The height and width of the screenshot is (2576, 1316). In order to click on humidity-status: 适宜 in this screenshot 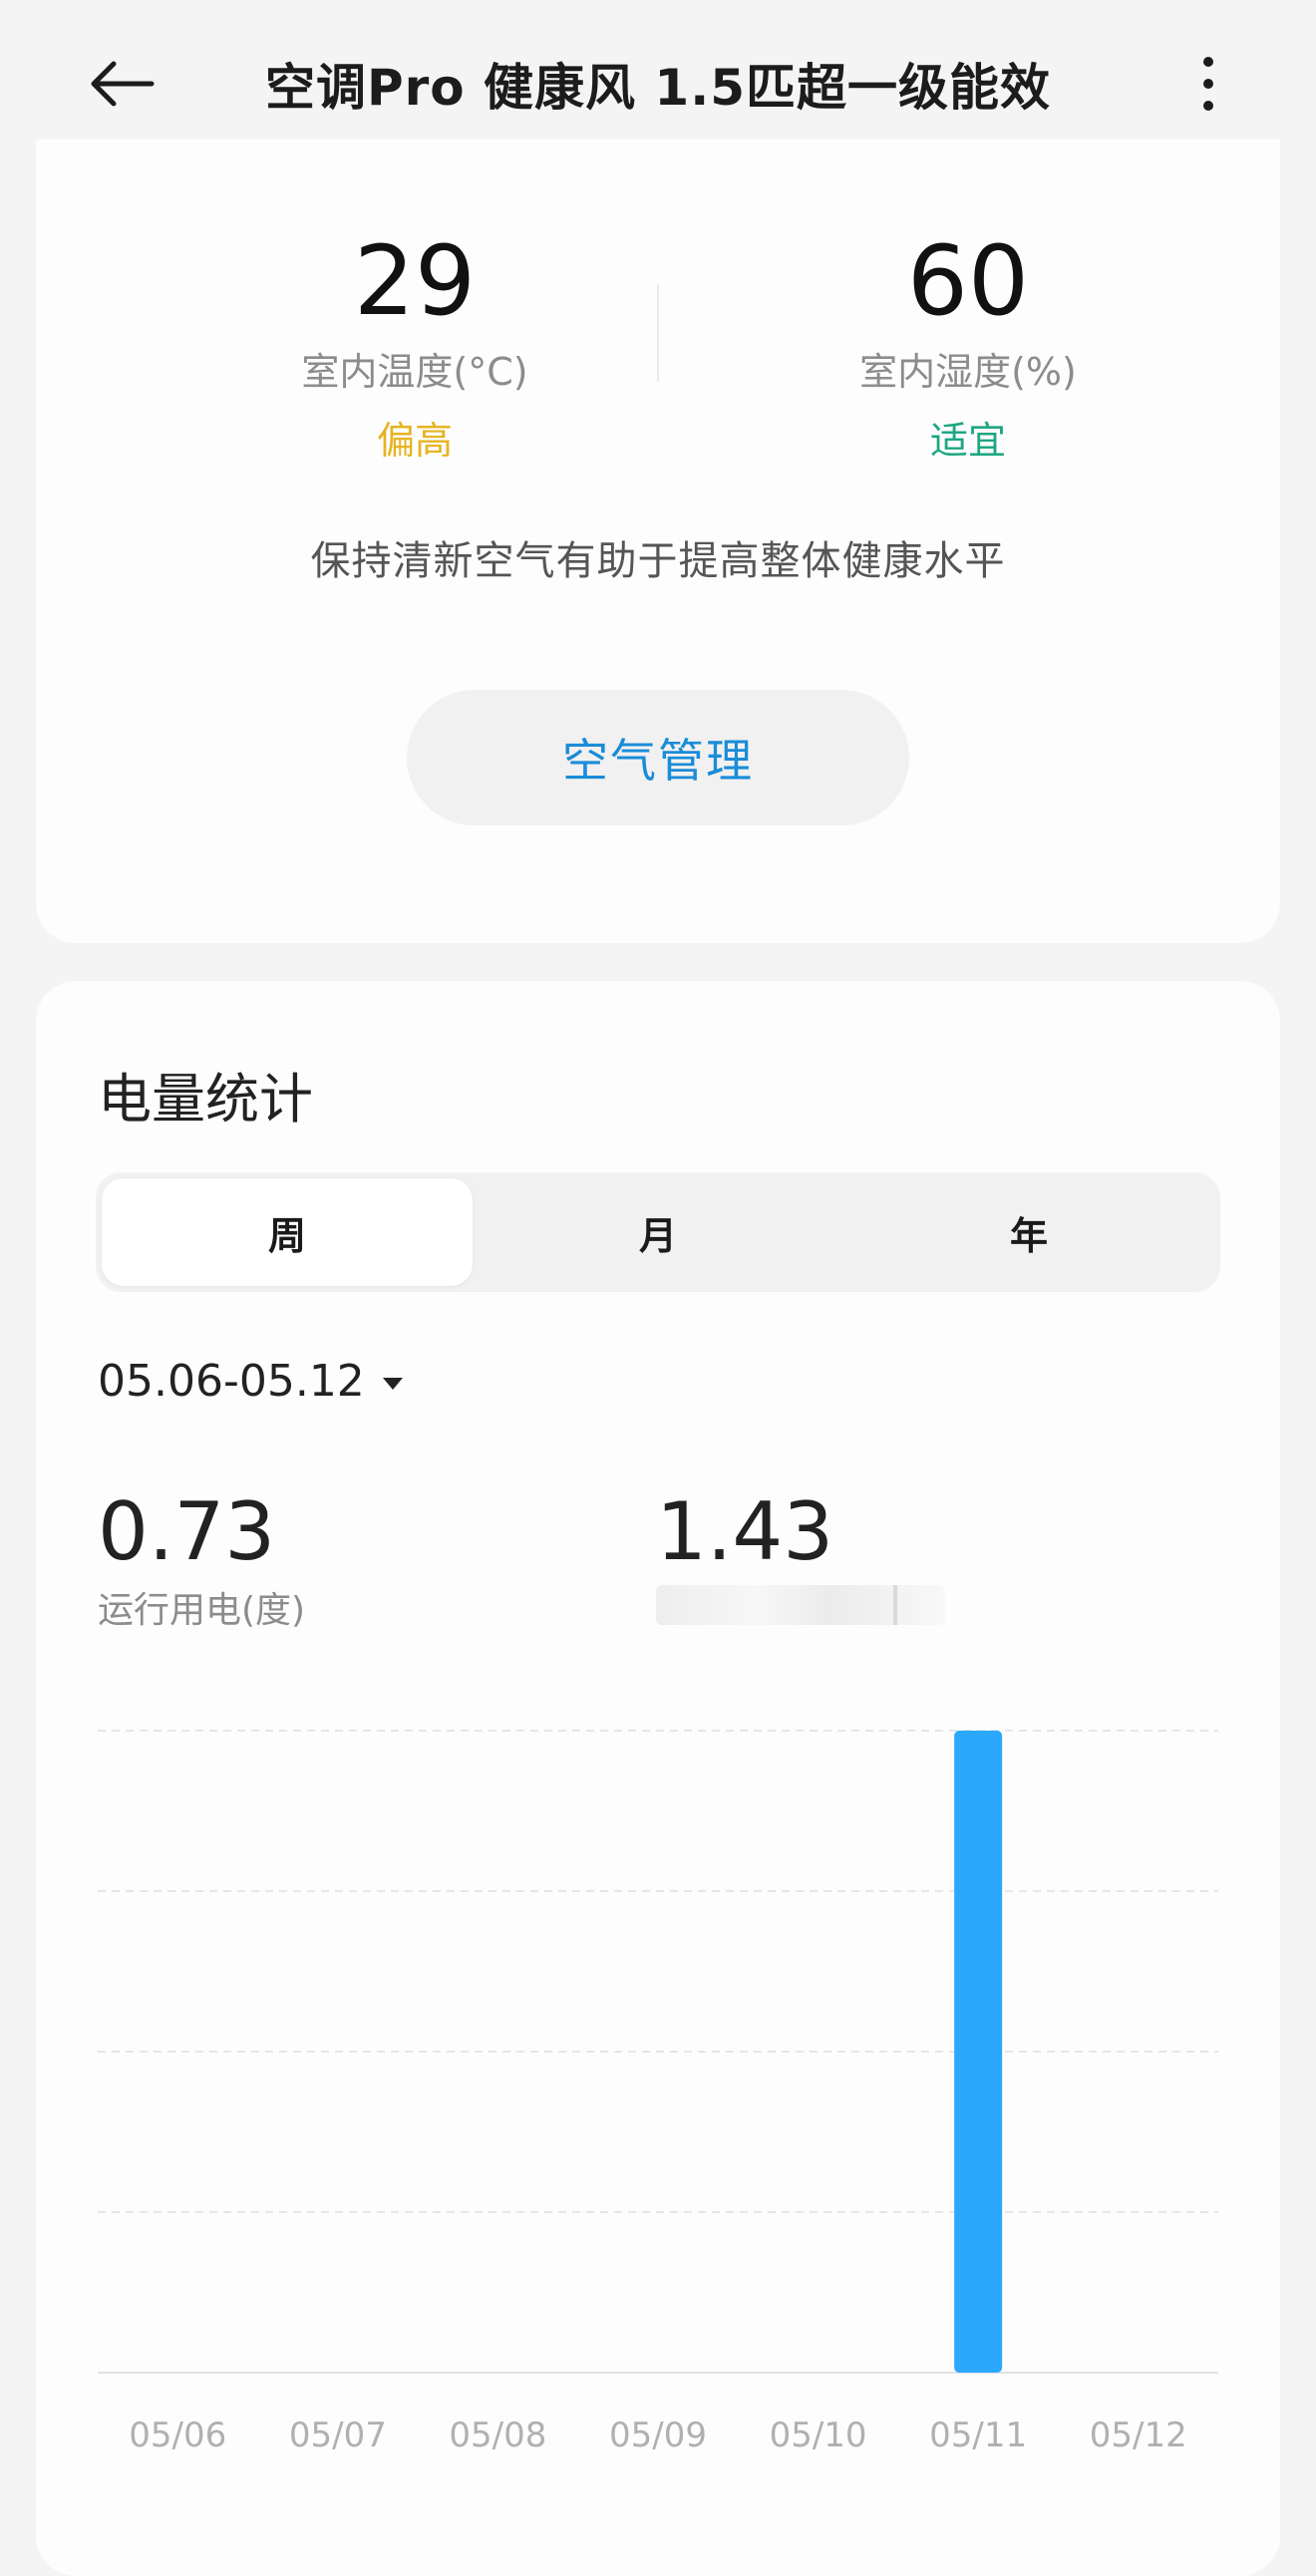, I will do `click(968, 441)`.